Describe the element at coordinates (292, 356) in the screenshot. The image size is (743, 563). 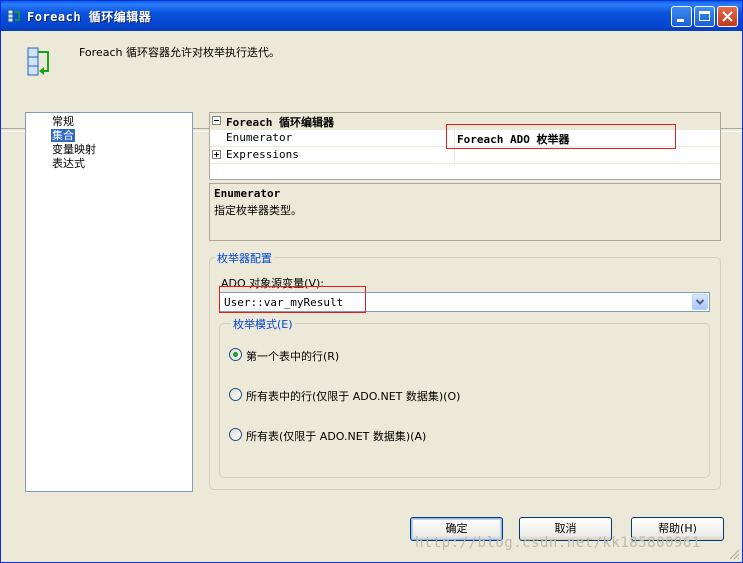
I see `radio-label: 第一个表中的行(R)` at that location.